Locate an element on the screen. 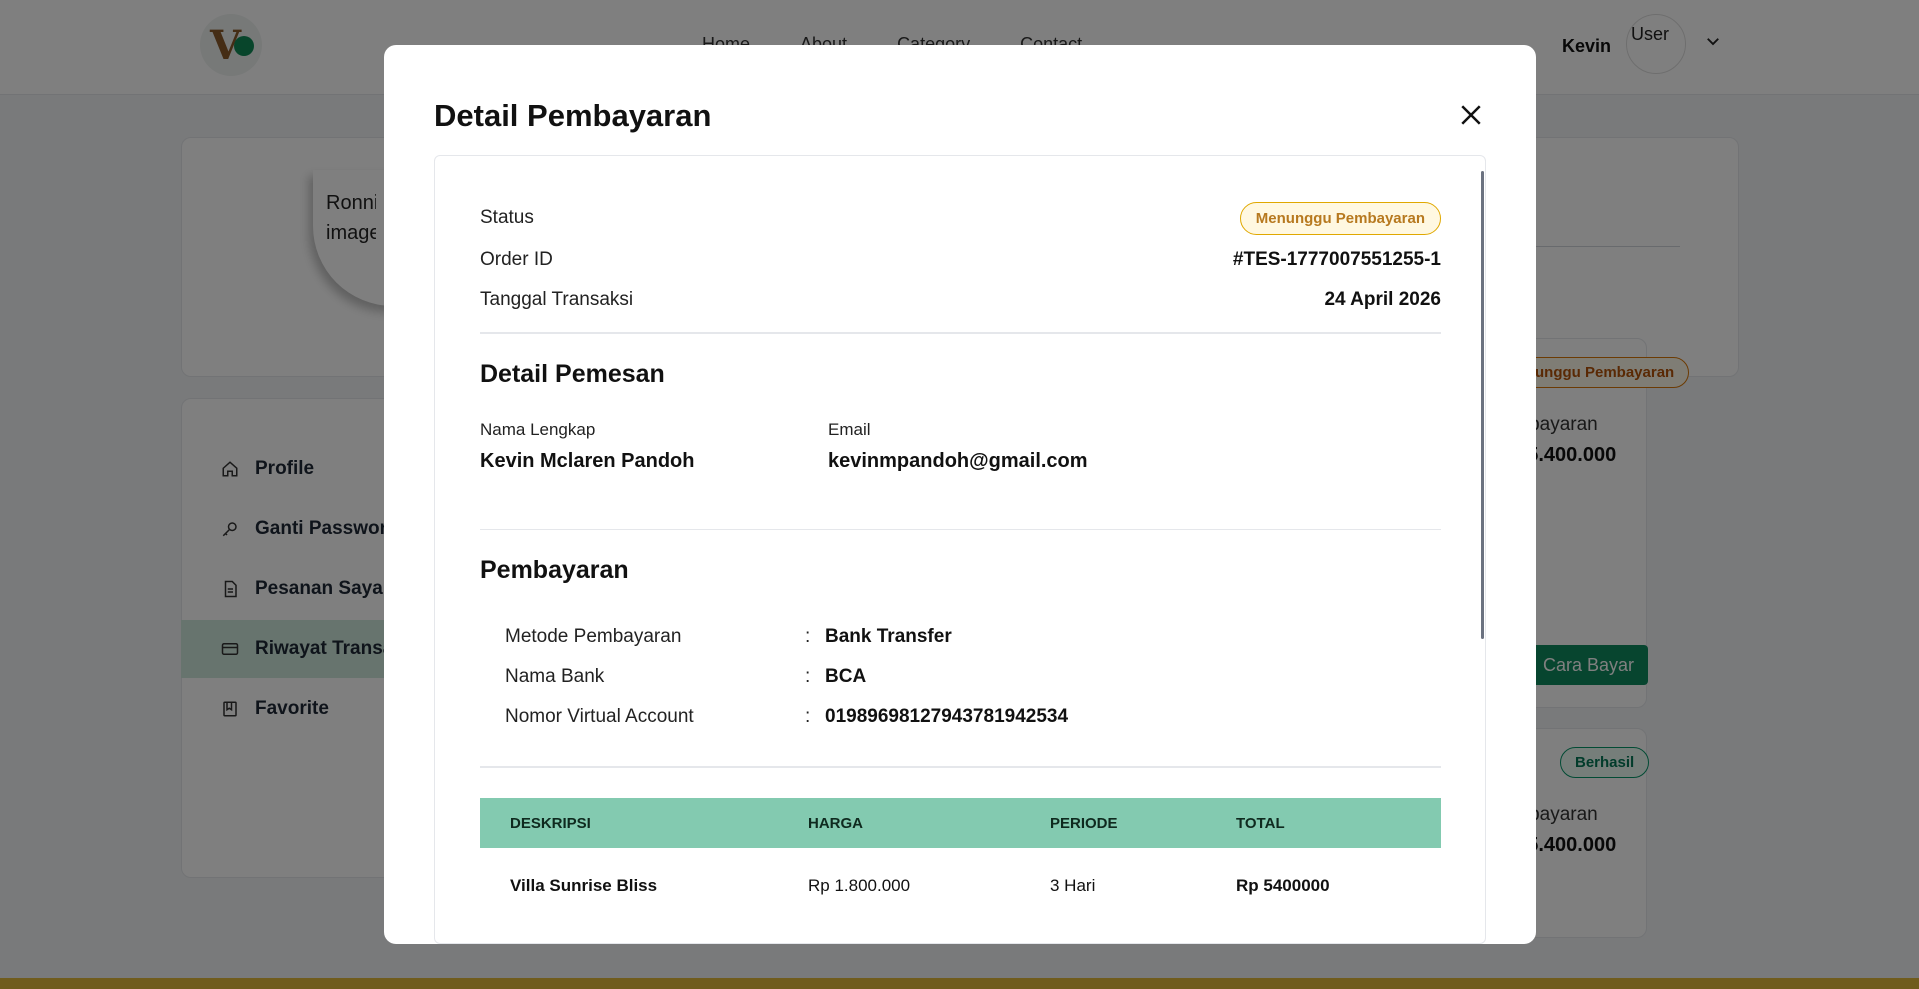  customer-section-title: Detail Pemesan is located at coordinates (572, 374).